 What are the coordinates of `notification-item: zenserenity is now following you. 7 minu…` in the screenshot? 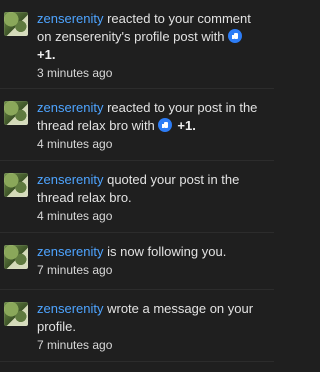 It's located at (137, 261).